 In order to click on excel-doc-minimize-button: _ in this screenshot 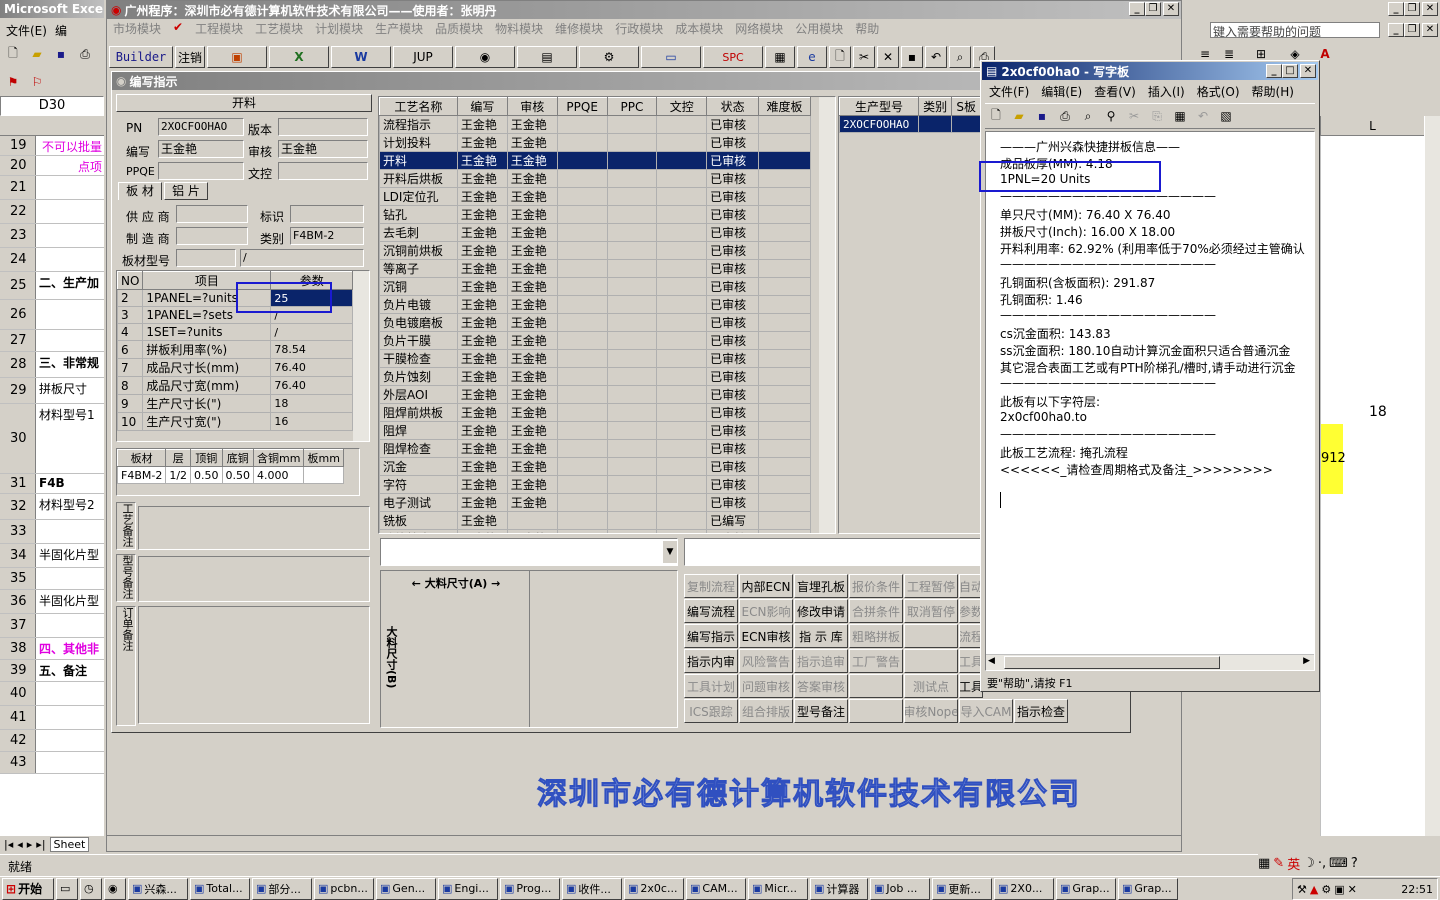, I will do `click(1396, 30)`.